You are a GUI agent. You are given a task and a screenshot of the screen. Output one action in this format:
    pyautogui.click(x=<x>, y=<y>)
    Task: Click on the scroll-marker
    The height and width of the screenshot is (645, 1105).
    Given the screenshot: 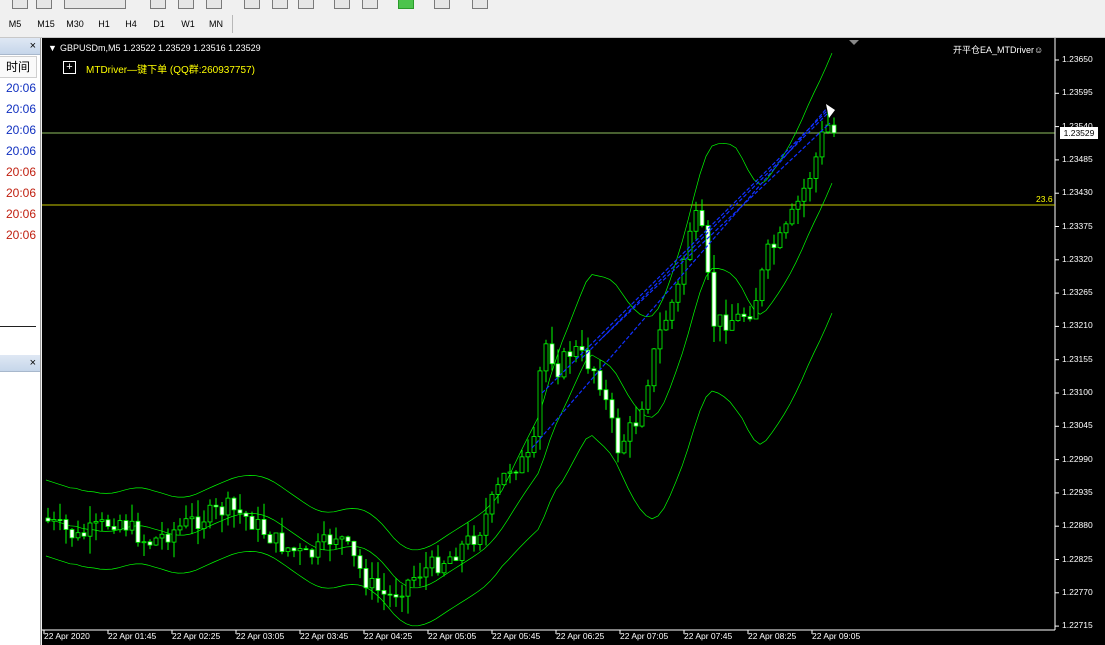 What is the action you would take?
    pyautogui.click(x=854, y=42)
    